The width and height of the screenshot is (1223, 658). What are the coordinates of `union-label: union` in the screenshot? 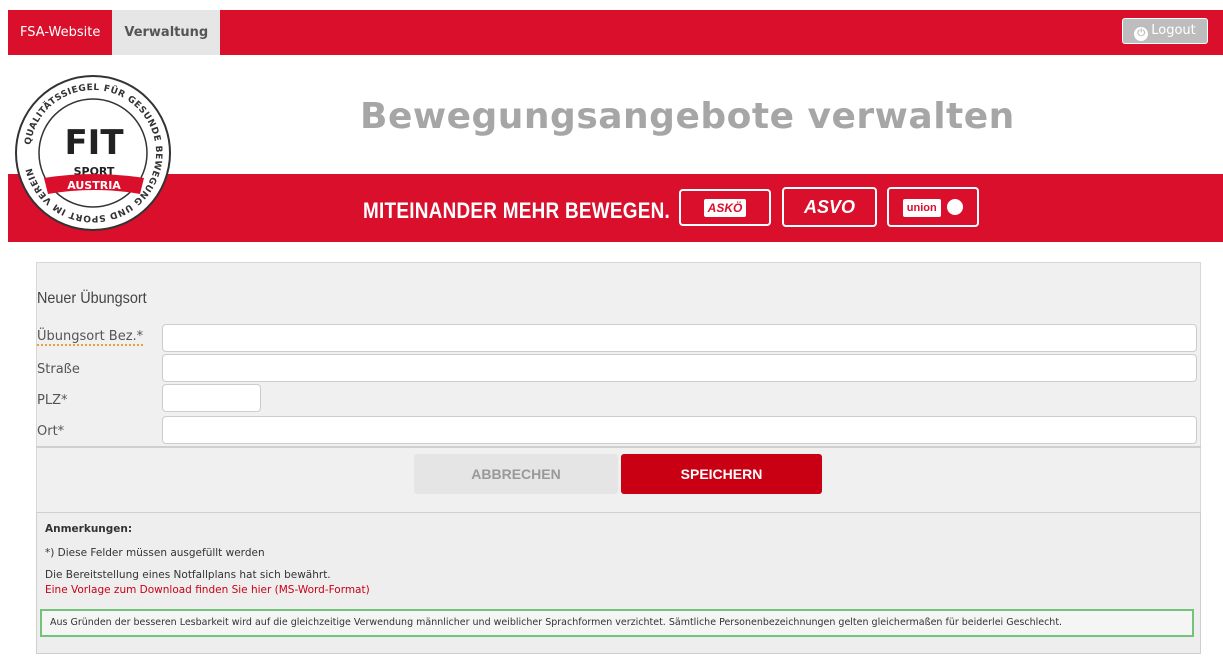 It's located at (921, 208).